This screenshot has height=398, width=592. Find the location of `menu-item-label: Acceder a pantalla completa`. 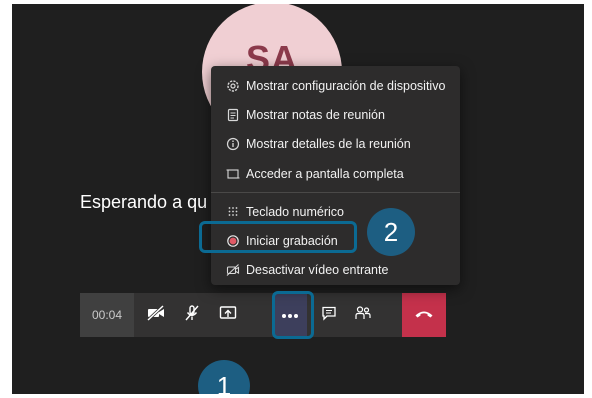

menu-item-label: Acceder a pantalla completa is located at coordinates (325, 174).